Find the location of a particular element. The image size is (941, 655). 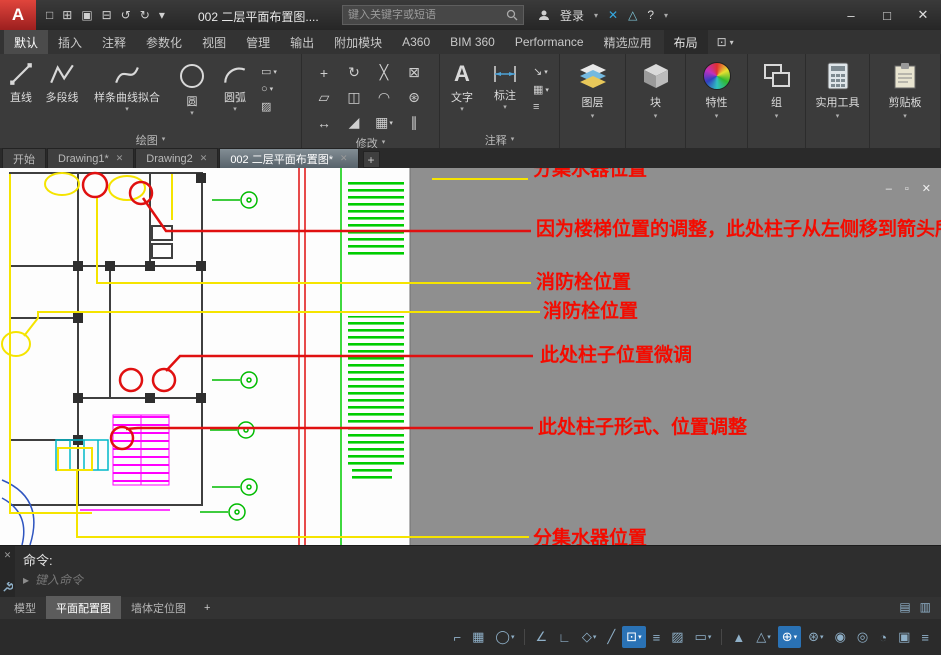

new-layout-button: + is located at coordinates (207, 608).